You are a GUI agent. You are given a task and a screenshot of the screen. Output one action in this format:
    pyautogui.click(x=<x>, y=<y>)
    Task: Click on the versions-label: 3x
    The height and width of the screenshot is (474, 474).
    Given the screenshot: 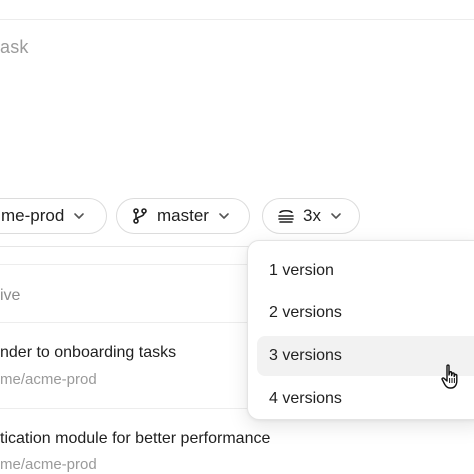 What is the action you would take?
    pyautogui.click(x=312, y=215)
    